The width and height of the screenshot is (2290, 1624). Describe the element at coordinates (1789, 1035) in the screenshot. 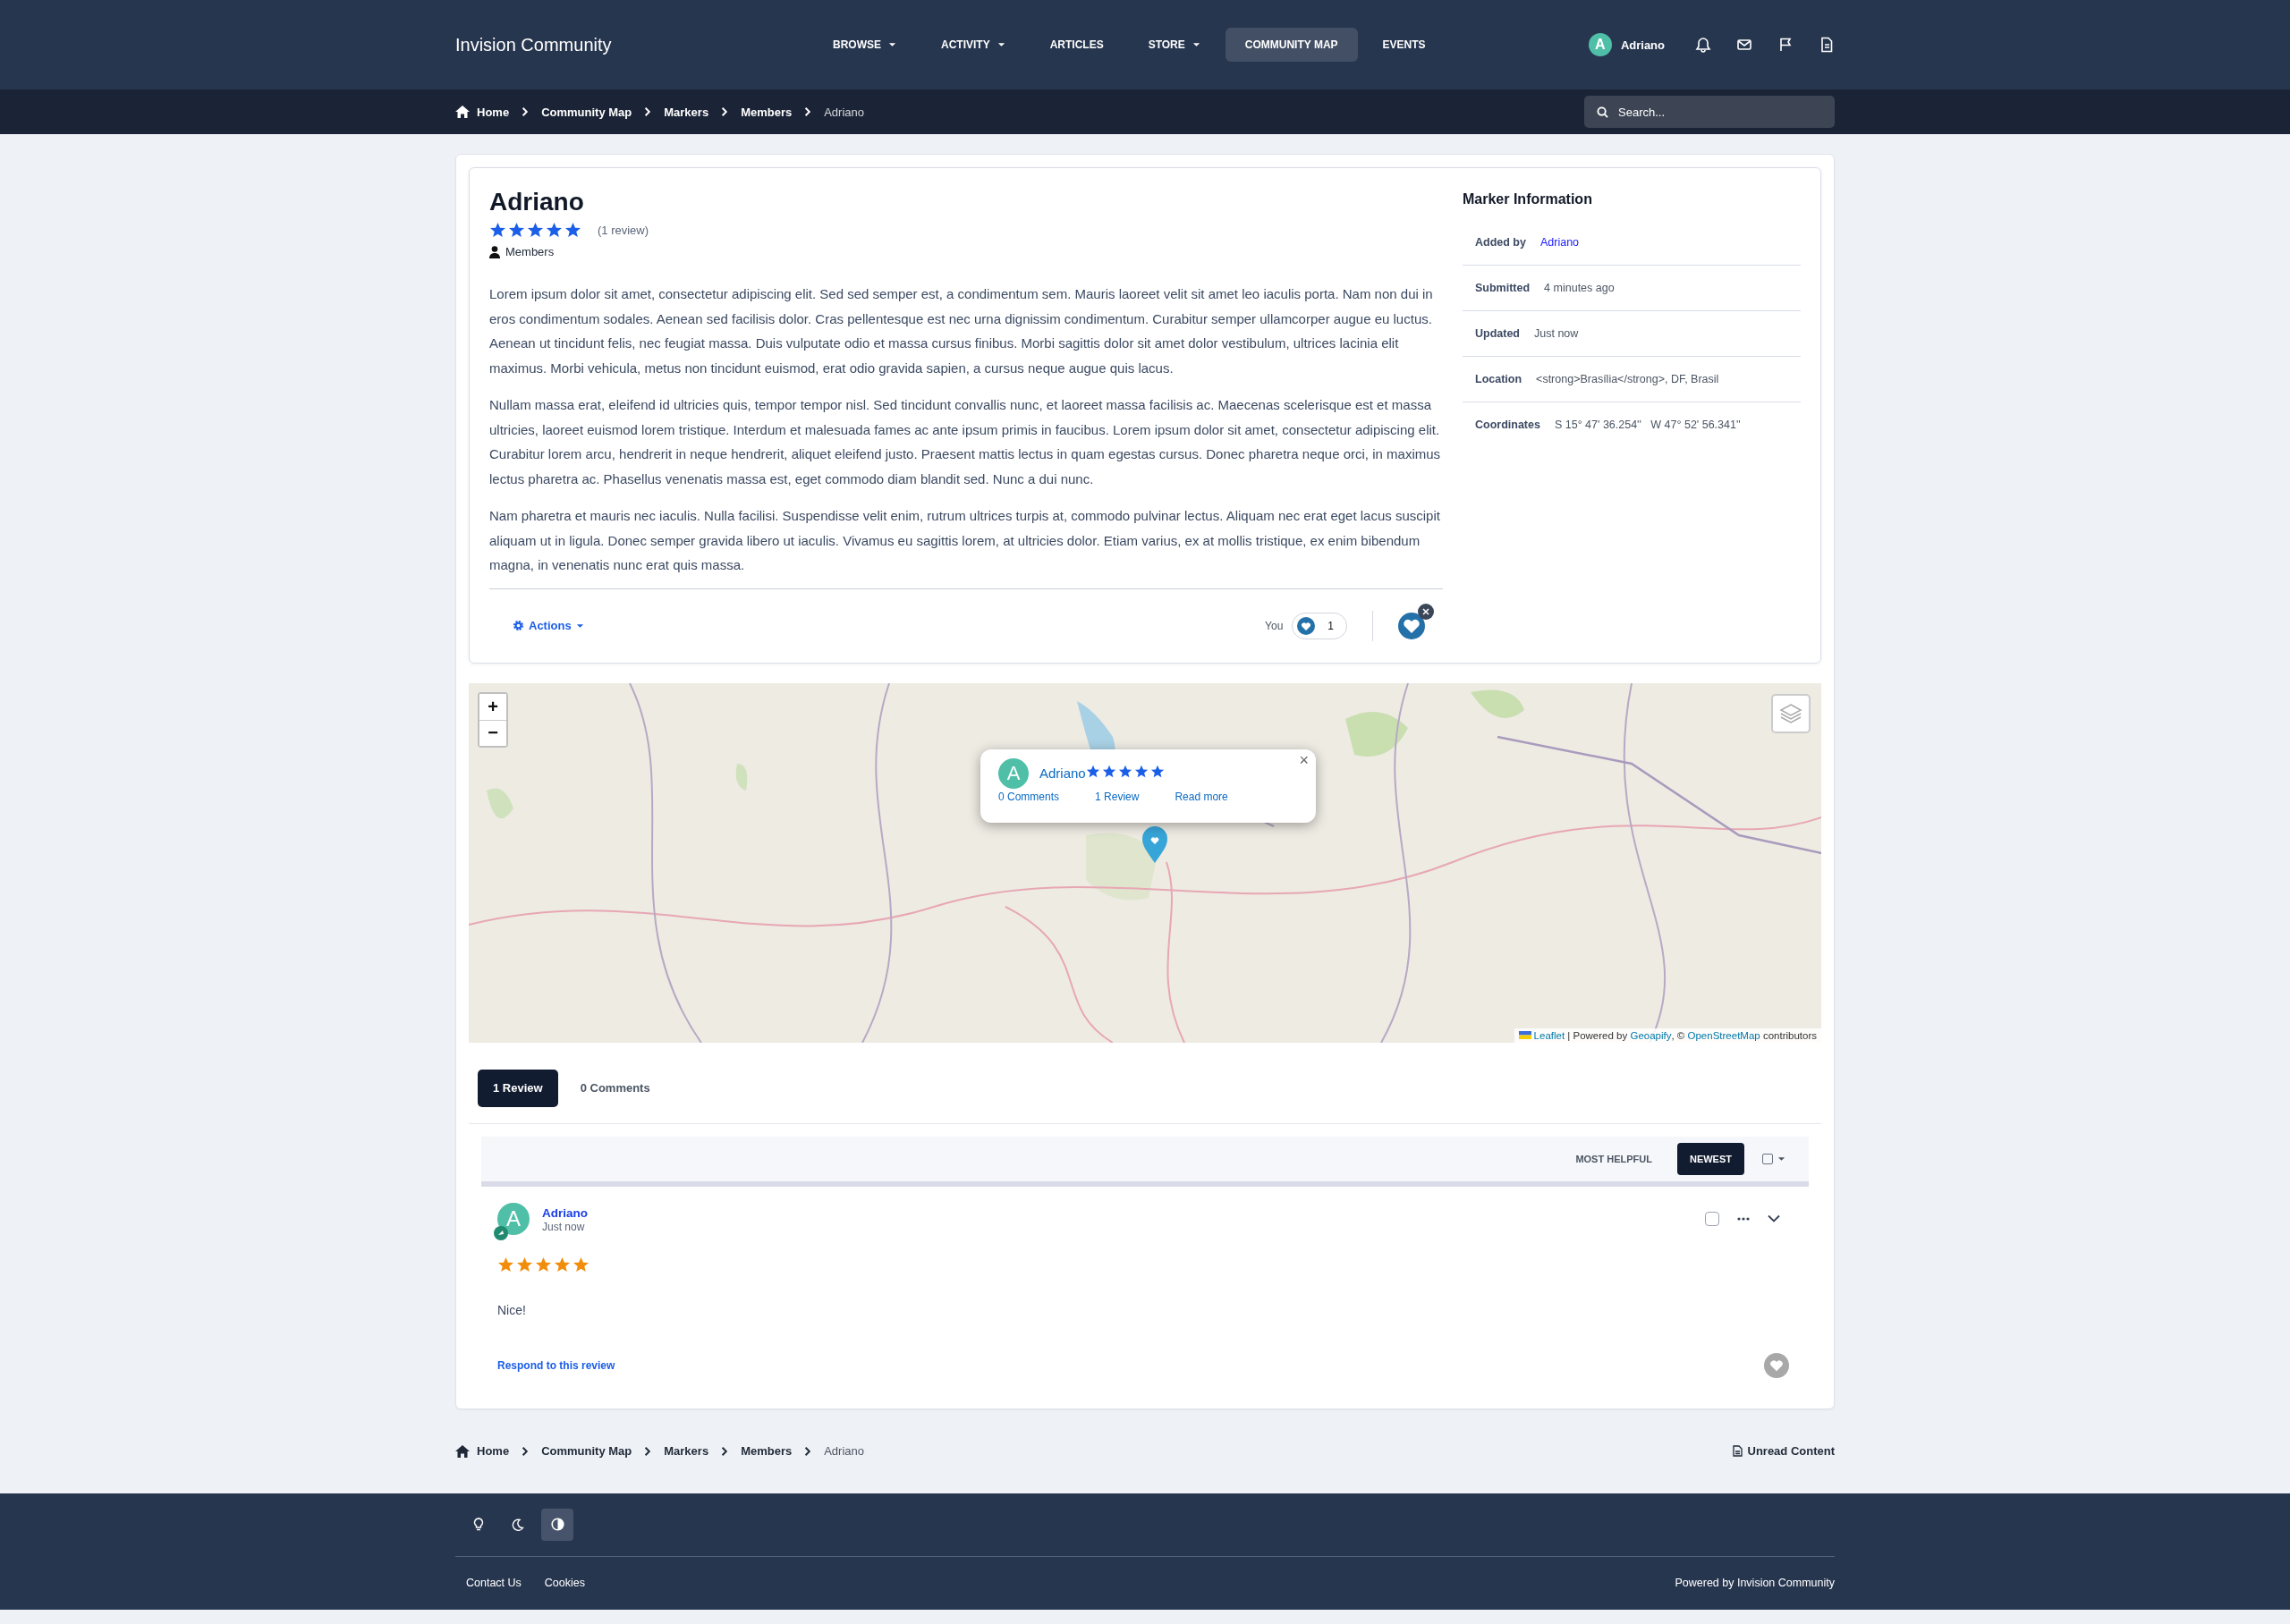

I see `attribution-text: contributors` at that location.